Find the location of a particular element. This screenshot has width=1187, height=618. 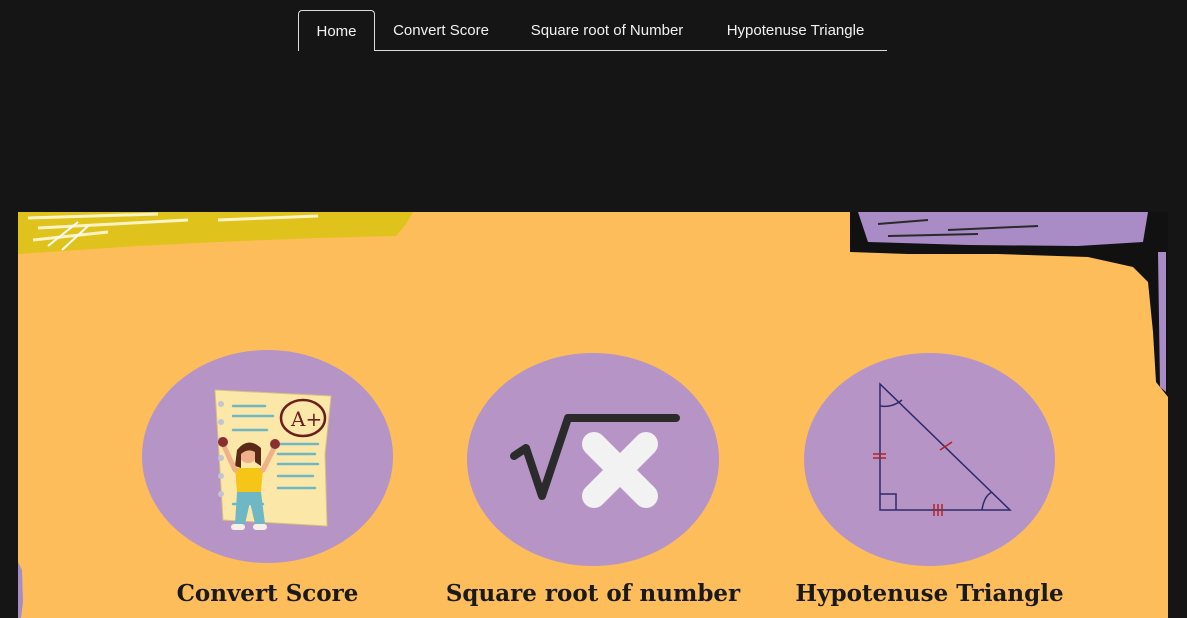

nav-tab-hypotenuse-triangle: Hypotenuse Triangle is located at coordinates (795, 30).